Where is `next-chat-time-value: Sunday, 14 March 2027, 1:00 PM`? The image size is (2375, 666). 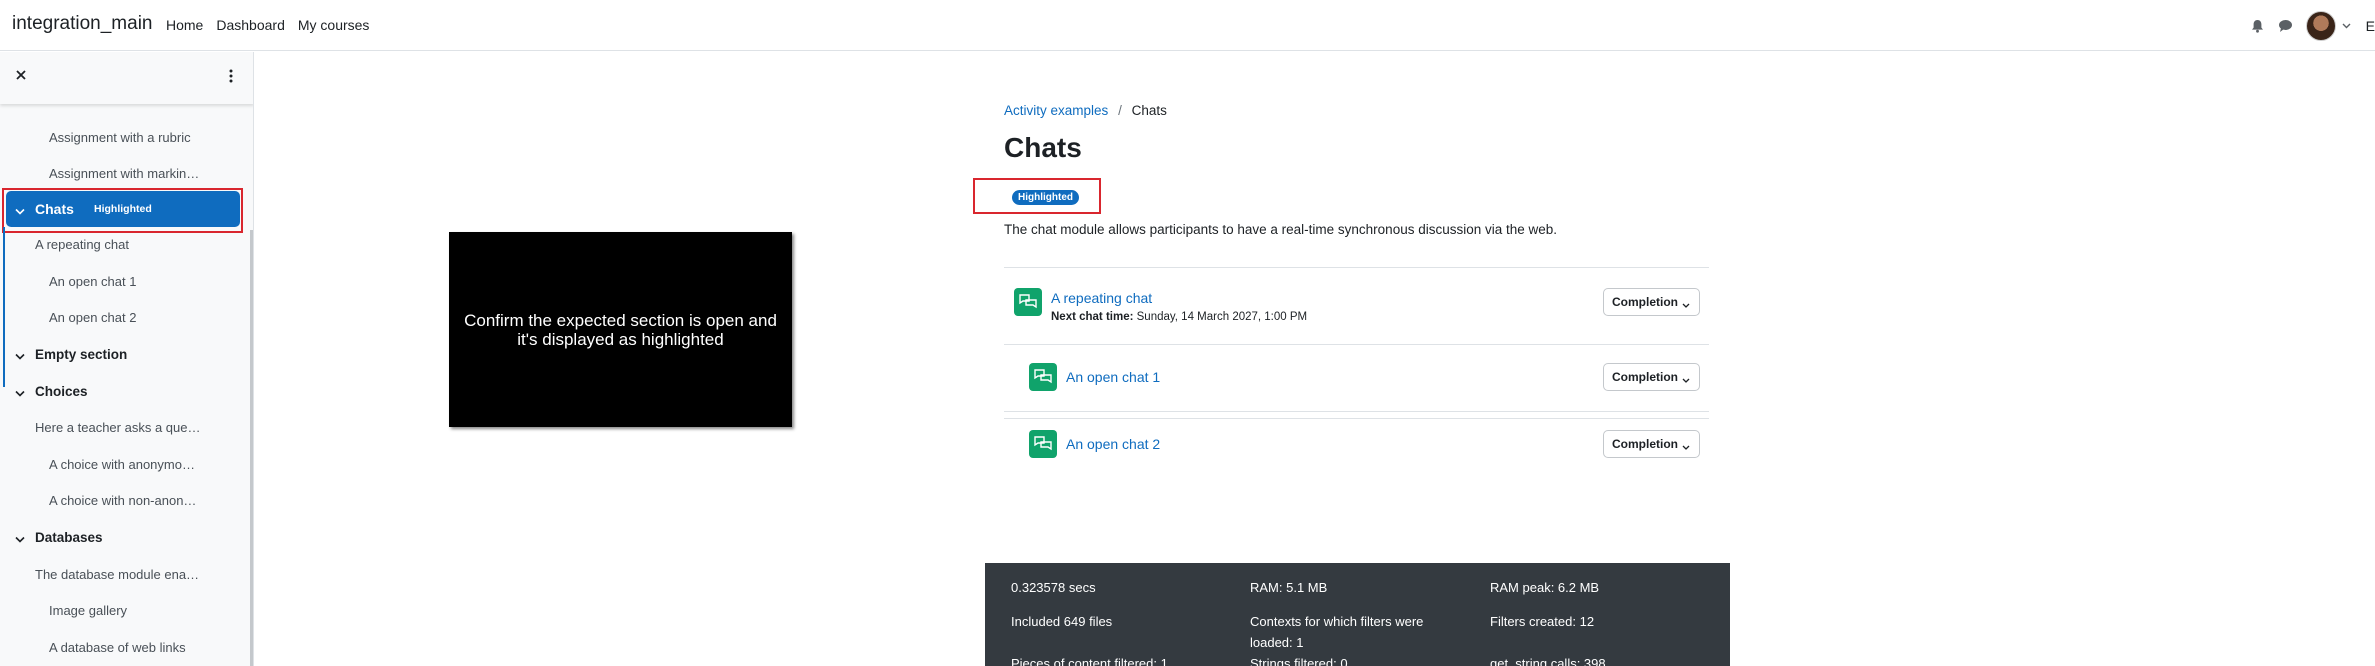 next-chat-time-value: Sunday, 14 March 2027, 1:00 PM is located at coordinates (1222, 317).